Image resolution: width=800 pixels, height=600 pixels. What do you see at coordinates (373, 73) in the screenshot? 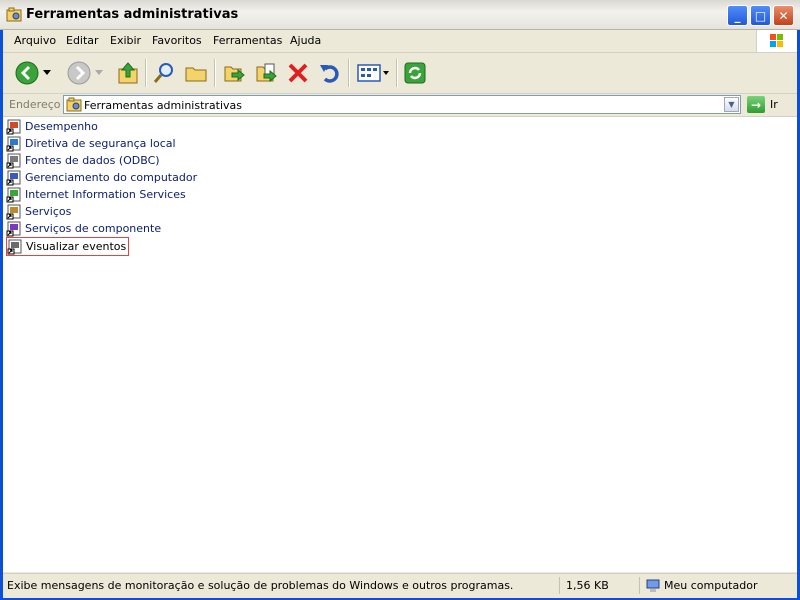
I see `views-icon` at bounding box center [373, 73].